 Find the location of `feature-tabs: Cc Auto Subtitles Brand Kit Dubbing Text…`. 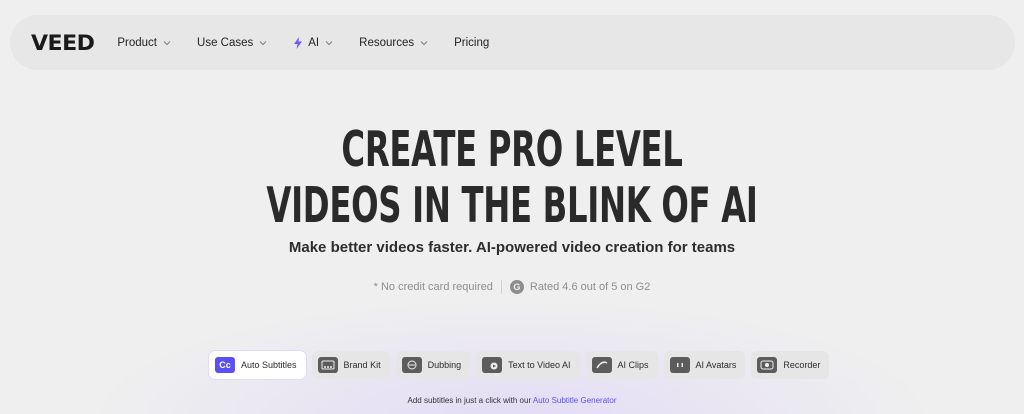

feature-tabs: Cc Auto Subtitles Brand Kit Dubbing Text… is located at coordinates (519, 365).